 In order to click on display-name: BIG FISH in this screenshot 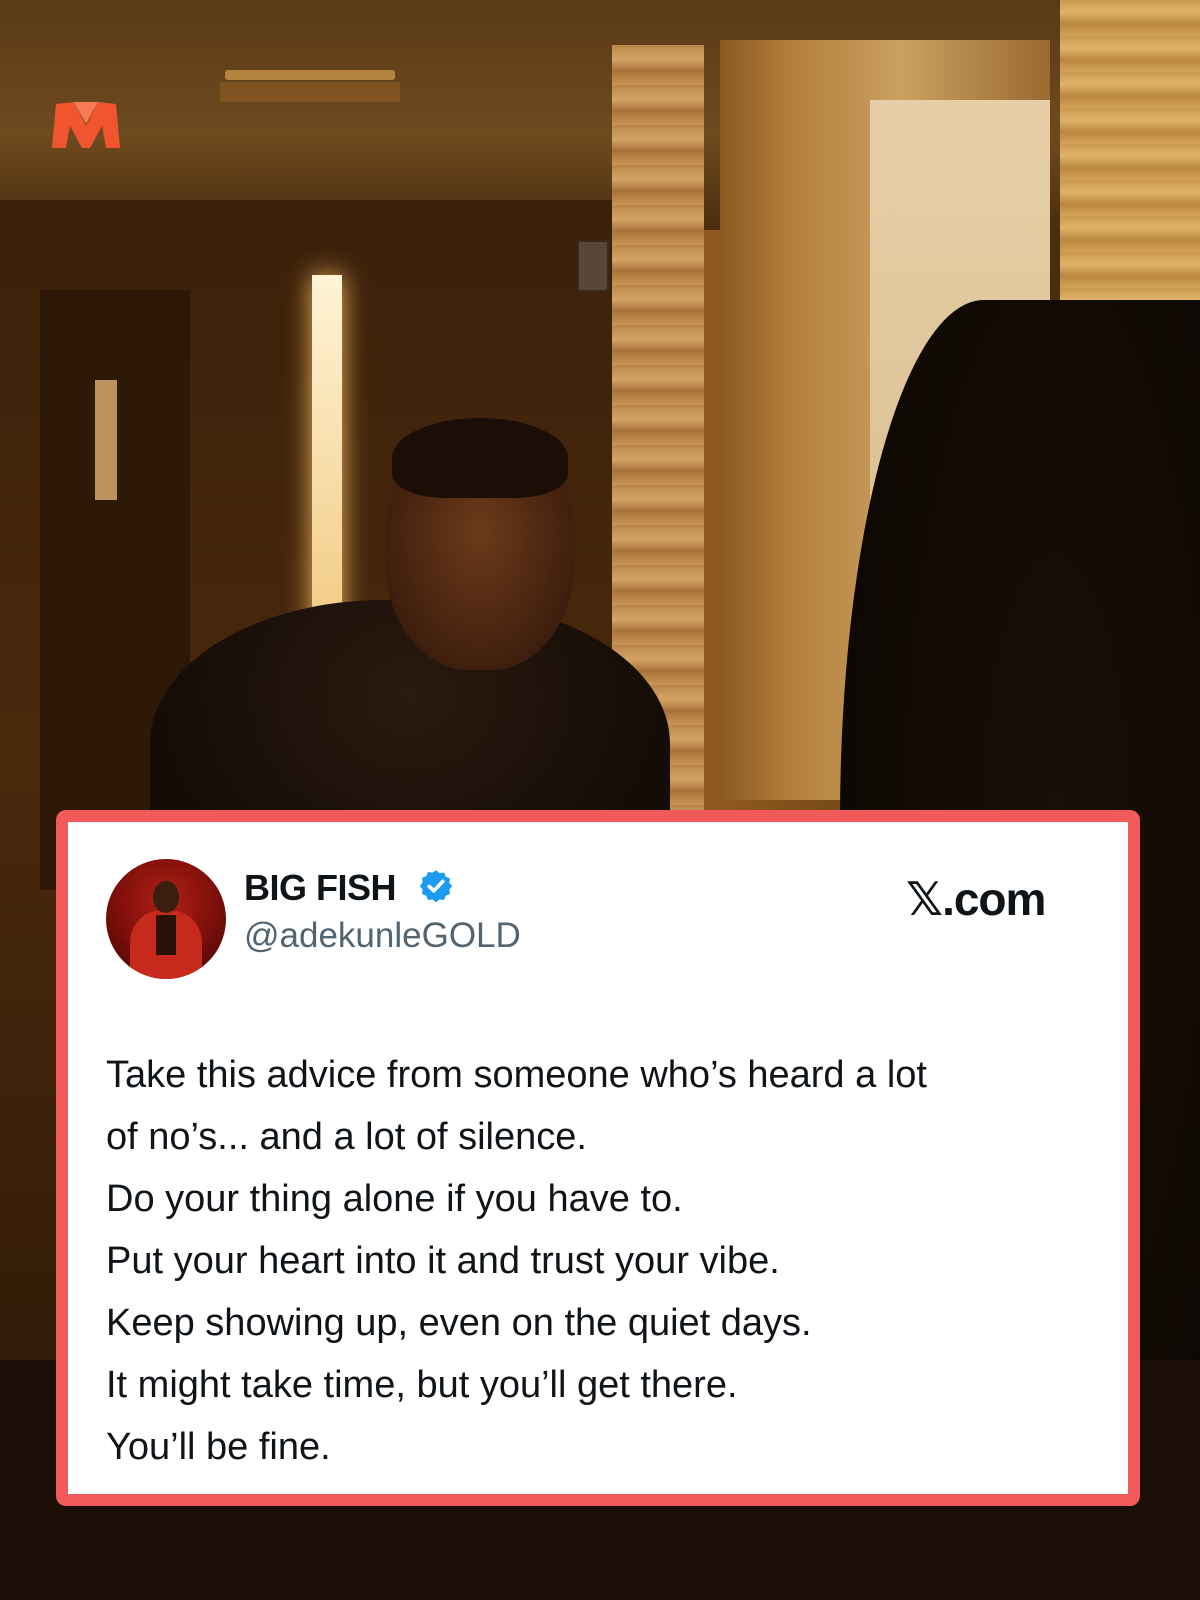, I will do `click(320, 887)`.